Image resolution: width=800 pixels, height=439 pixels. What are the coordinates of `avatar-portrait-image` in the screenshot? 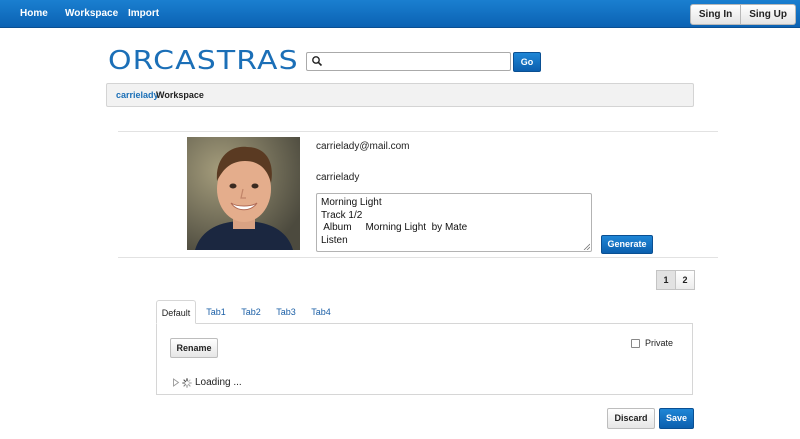 It's located at (243, 193).